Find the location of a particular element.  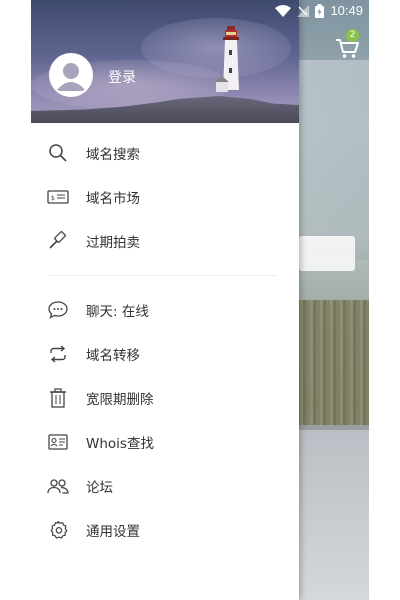

ticket-icon: $ is located at coordinates (58, 197).